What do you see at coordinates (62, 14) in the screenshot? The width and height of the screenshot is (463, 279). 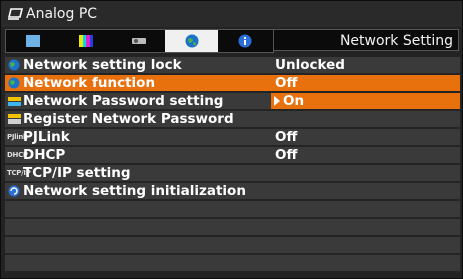 I see `input-source-title: Analog PC` at bounding box center [62, 14].